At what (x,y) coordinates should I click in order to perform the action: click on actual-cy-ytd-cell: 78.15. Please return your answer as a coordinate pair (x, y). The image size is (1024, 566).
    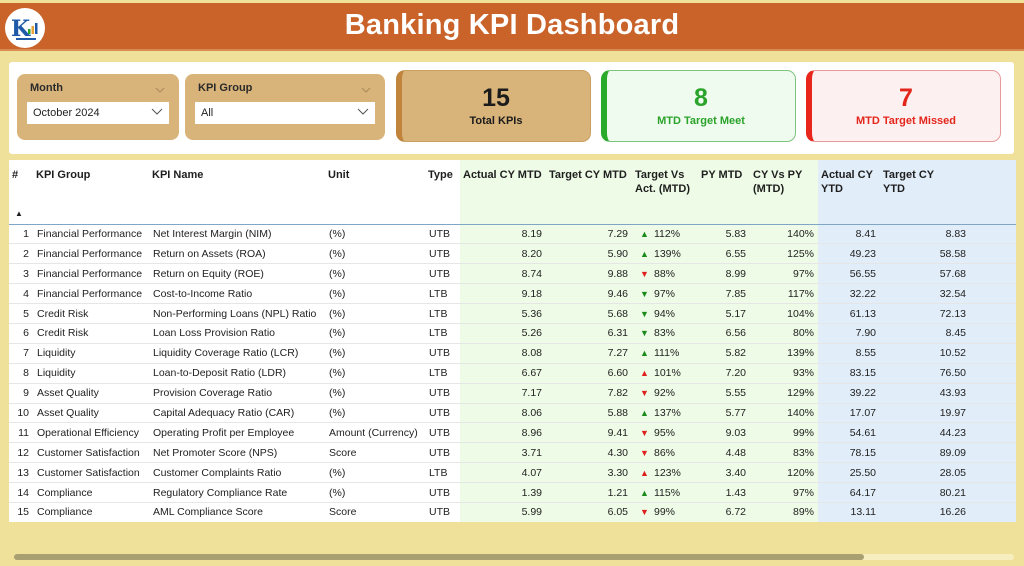
    Looking at the image, I should click on (849, 453).